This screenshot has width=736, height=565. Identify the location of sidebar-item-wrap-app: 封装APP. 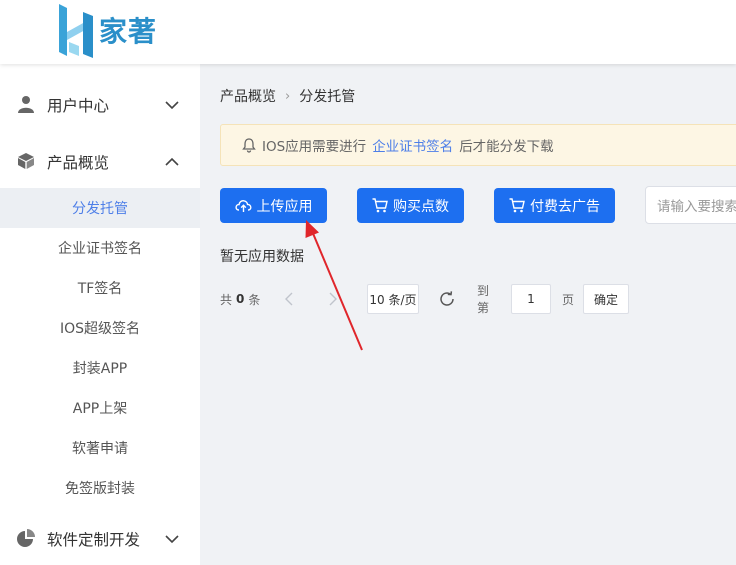
(100, 368).